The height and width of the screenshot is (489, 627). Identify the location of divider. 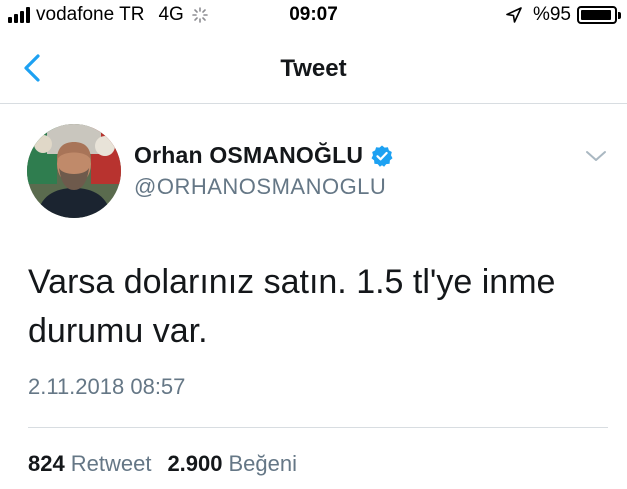
(318, 427).